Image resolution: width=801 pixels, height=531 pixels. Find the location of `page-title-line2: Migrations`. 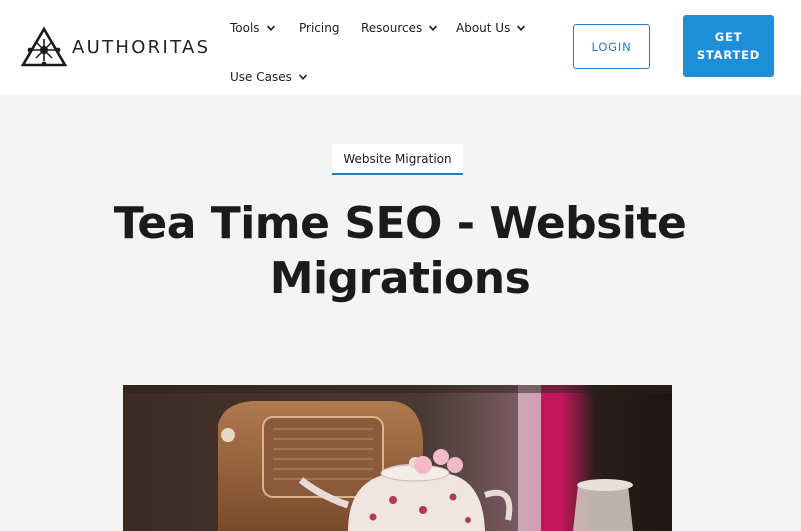

page-title-line2: Migrations is located at coordinates (400, 278).